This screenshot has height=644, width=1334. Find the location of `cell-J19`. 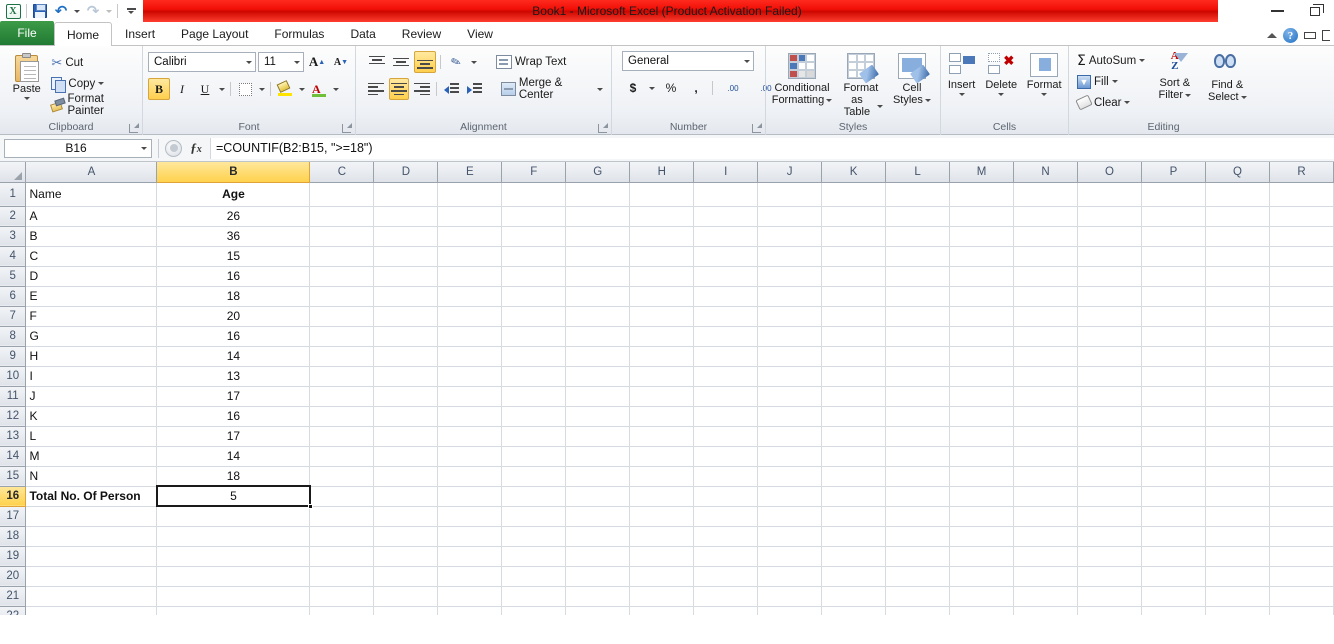

cell-J19 is located at coordinates (790, 556).